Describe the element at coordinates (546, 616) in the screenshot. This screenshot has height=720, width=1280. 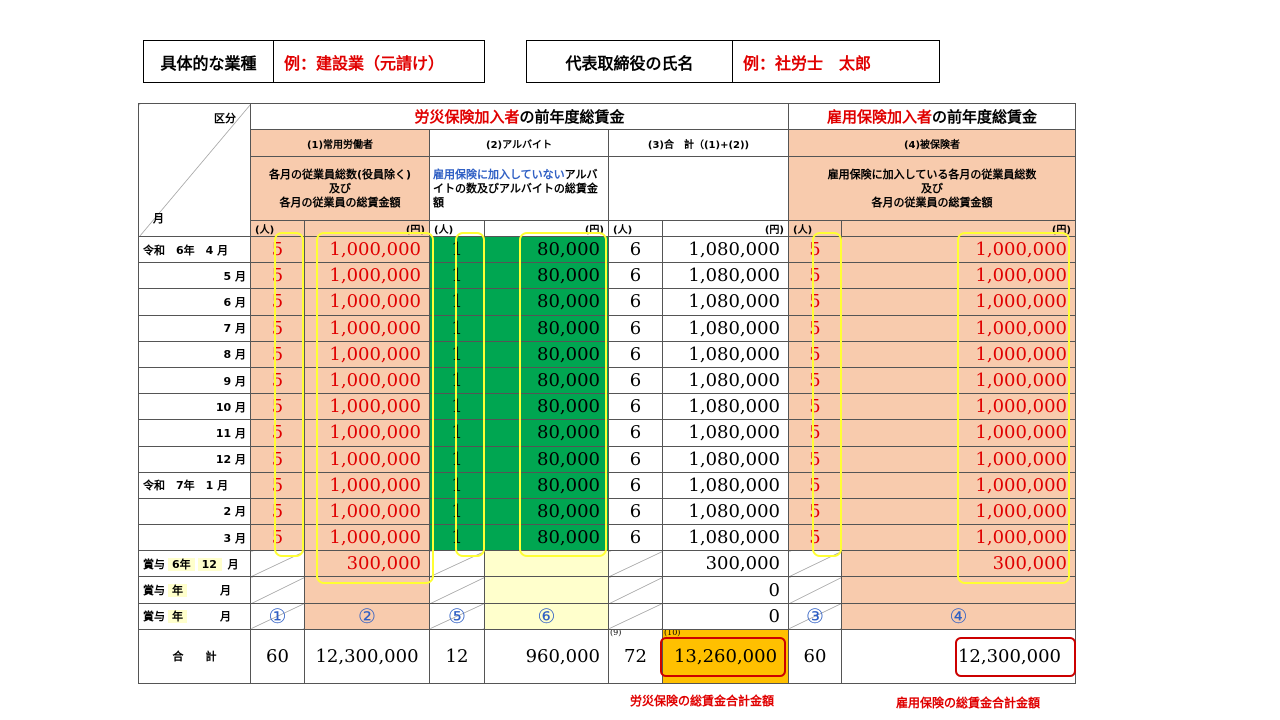
I see `bonus-parttime-wage: ⑥` at that location.